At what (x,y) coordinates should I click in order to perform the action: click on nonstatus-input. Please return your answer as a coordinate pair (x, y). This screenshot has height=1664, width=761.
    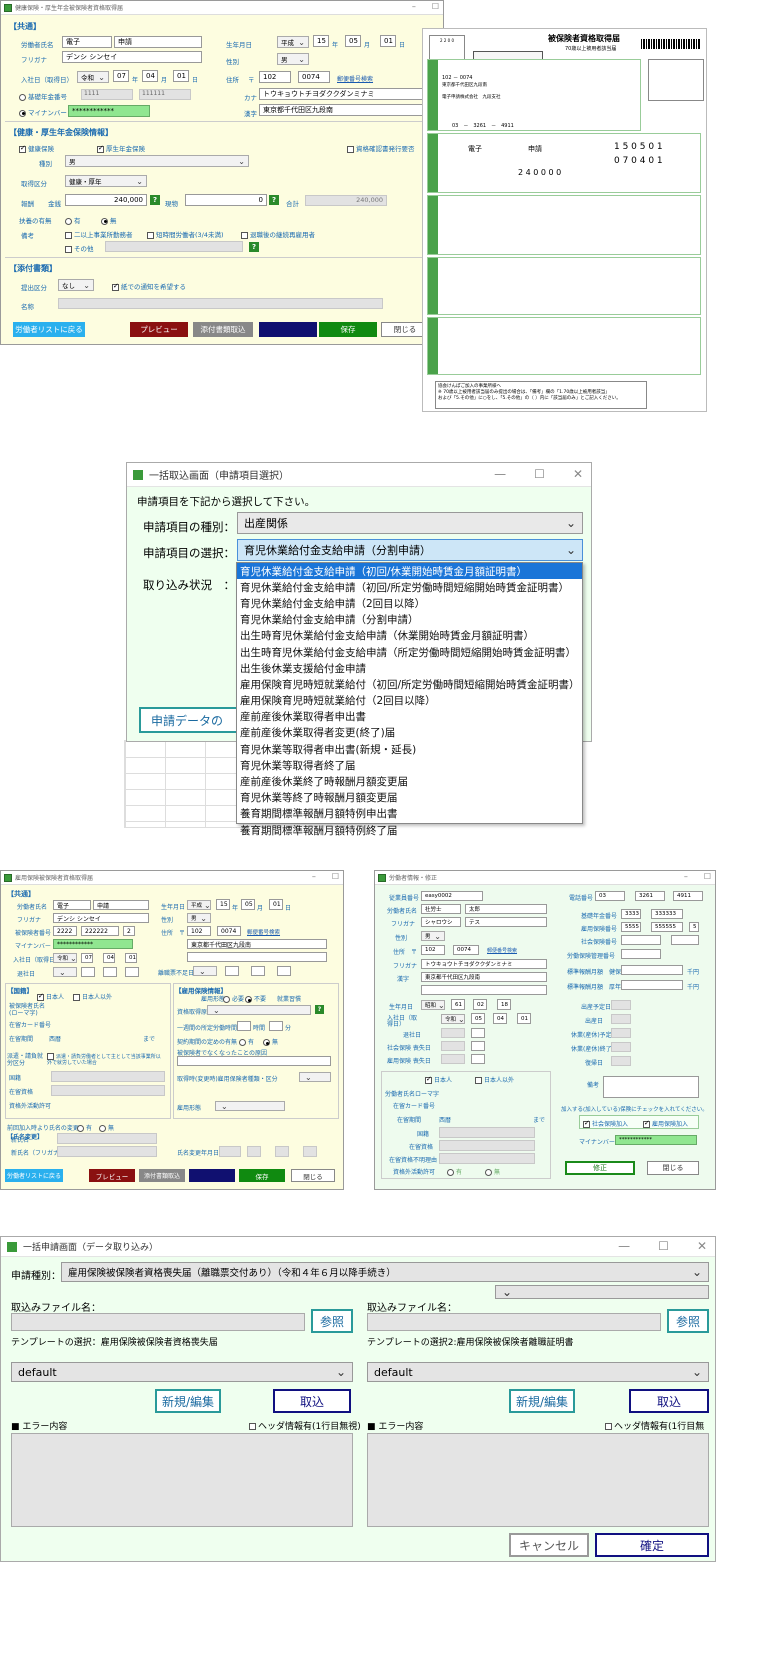
    Looking at the image, I should click on (487, 1158).